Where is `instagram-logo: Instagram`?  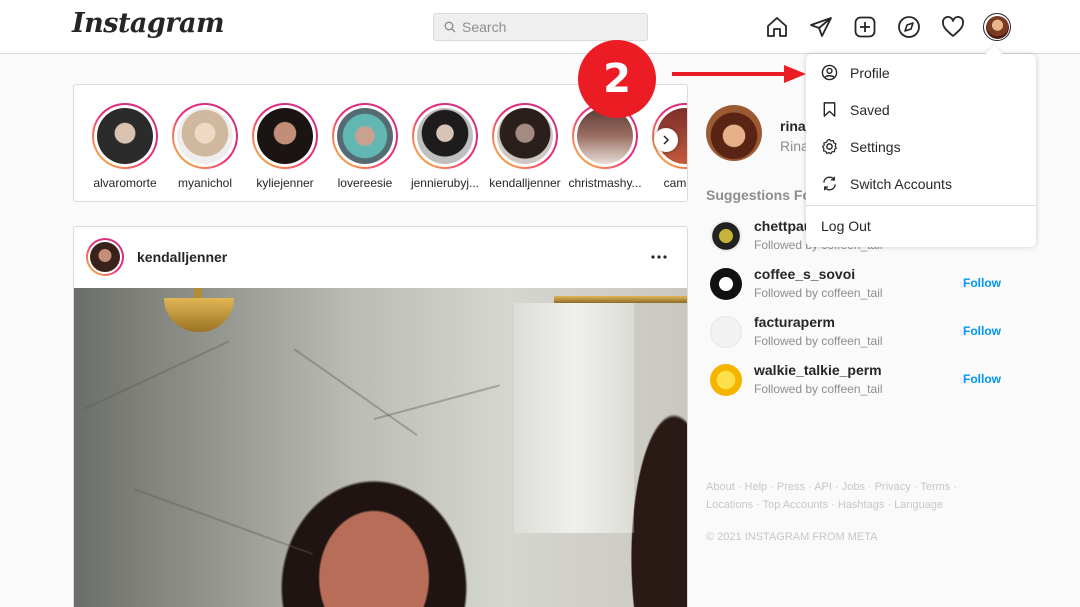 instagram-logo: Instagram is located at coordinates (148, 23).